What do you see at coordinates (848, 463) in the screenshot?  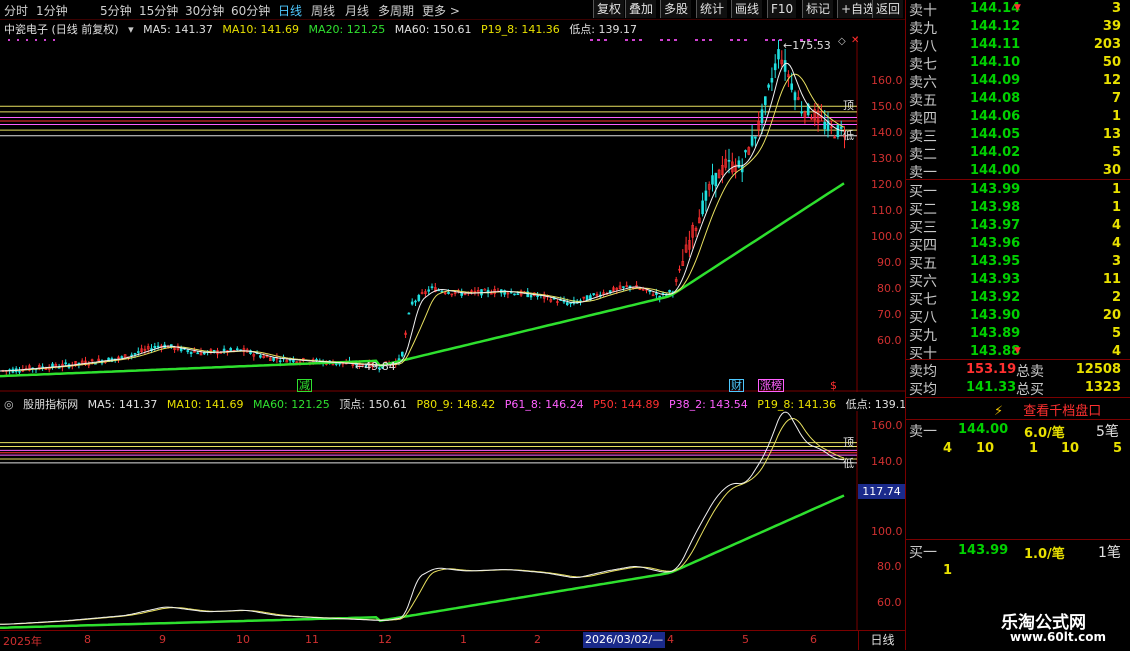 I see `sub-low-level-tag: 低` at bounding box center [848, 463].